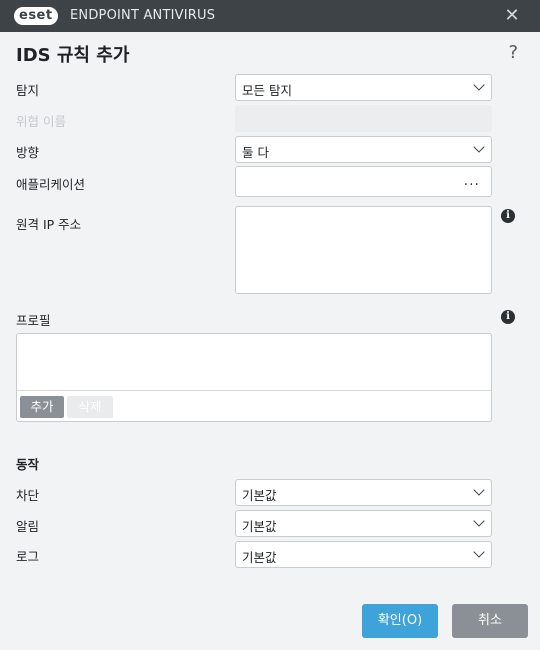 This screenshot has width=540, height=650. What do you see at coordinates (73, 55) in the screenshot?
I see `dialog-title: IDS 규칙 추가` at bounding box center [73, 55].